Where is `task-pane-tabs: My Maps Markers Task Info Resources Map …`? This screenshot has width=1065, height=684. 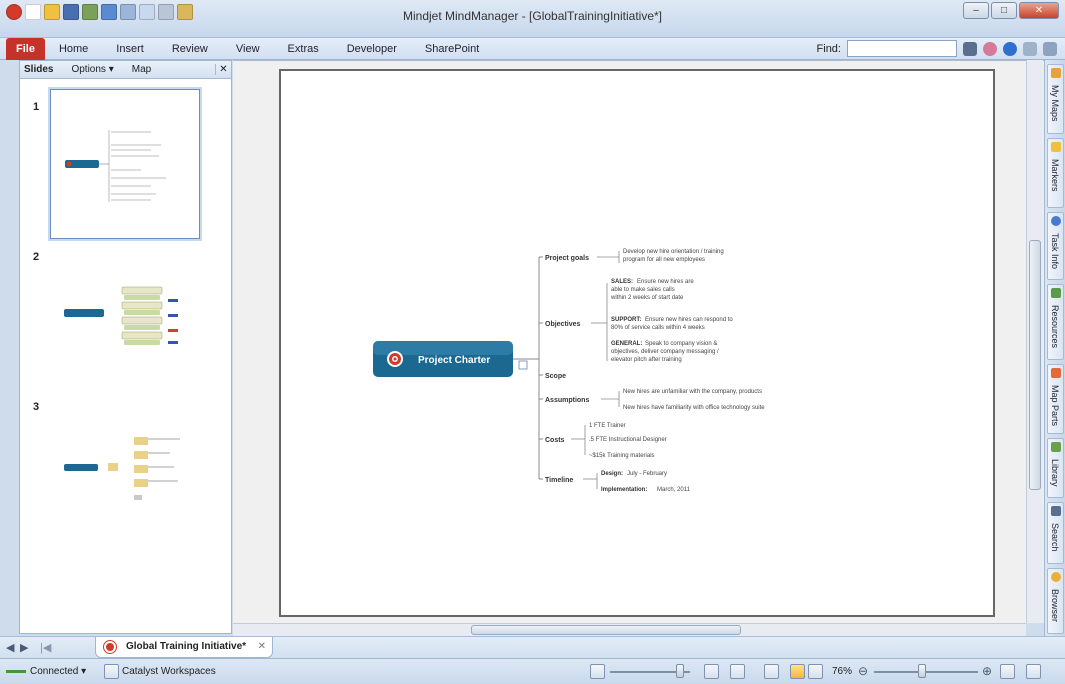 task-pane-tabs: My Maps Markers Task Info Resources Map … is located at coordinates (1054, 348).